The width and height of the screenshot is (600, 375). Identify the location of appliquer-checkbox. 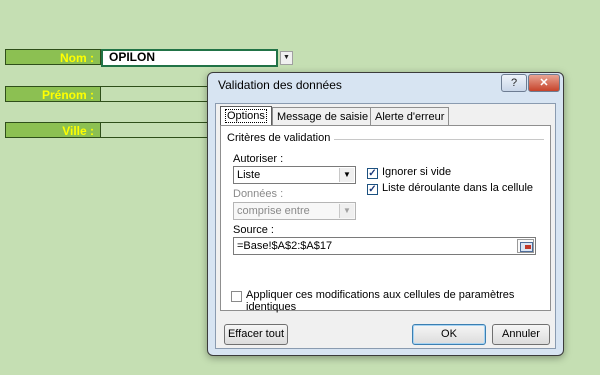
(236, 296).